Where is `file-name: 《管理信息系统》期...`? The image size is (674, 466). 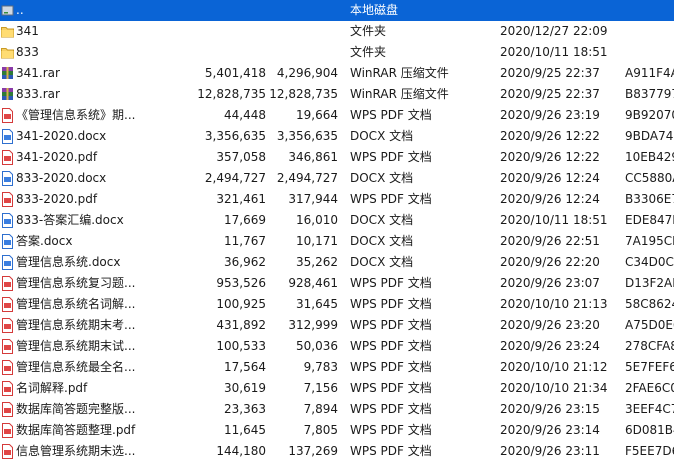
file-name: 《管理信息系统》期... is located at coordinates (76, 115).